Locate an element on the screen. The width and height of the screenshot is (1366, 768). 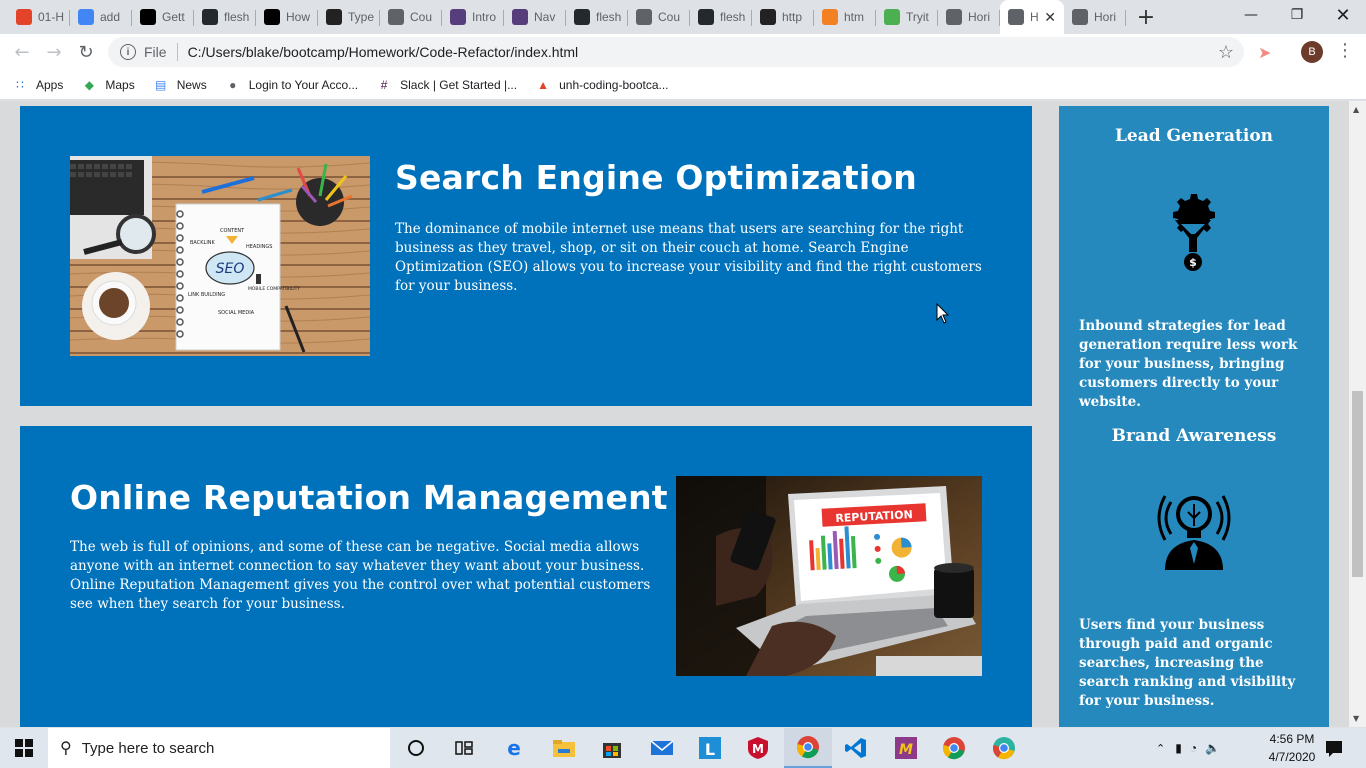
tab-label: Hori is located at coordinates (1105, 17).